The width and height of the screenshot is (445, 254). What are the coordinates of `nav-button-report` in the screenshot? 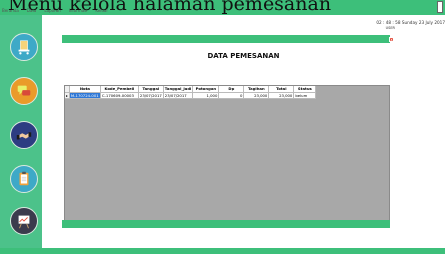 It's located at (24, 221).